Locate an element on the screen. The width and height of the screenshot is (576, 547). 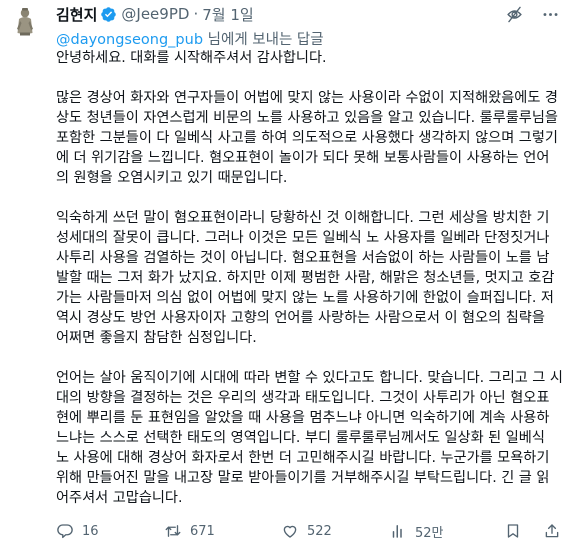
tweet-paragraph: 안녕하세요. 대화를 시작해주셔서 감사합니다. is located at coordinates (312, 58).